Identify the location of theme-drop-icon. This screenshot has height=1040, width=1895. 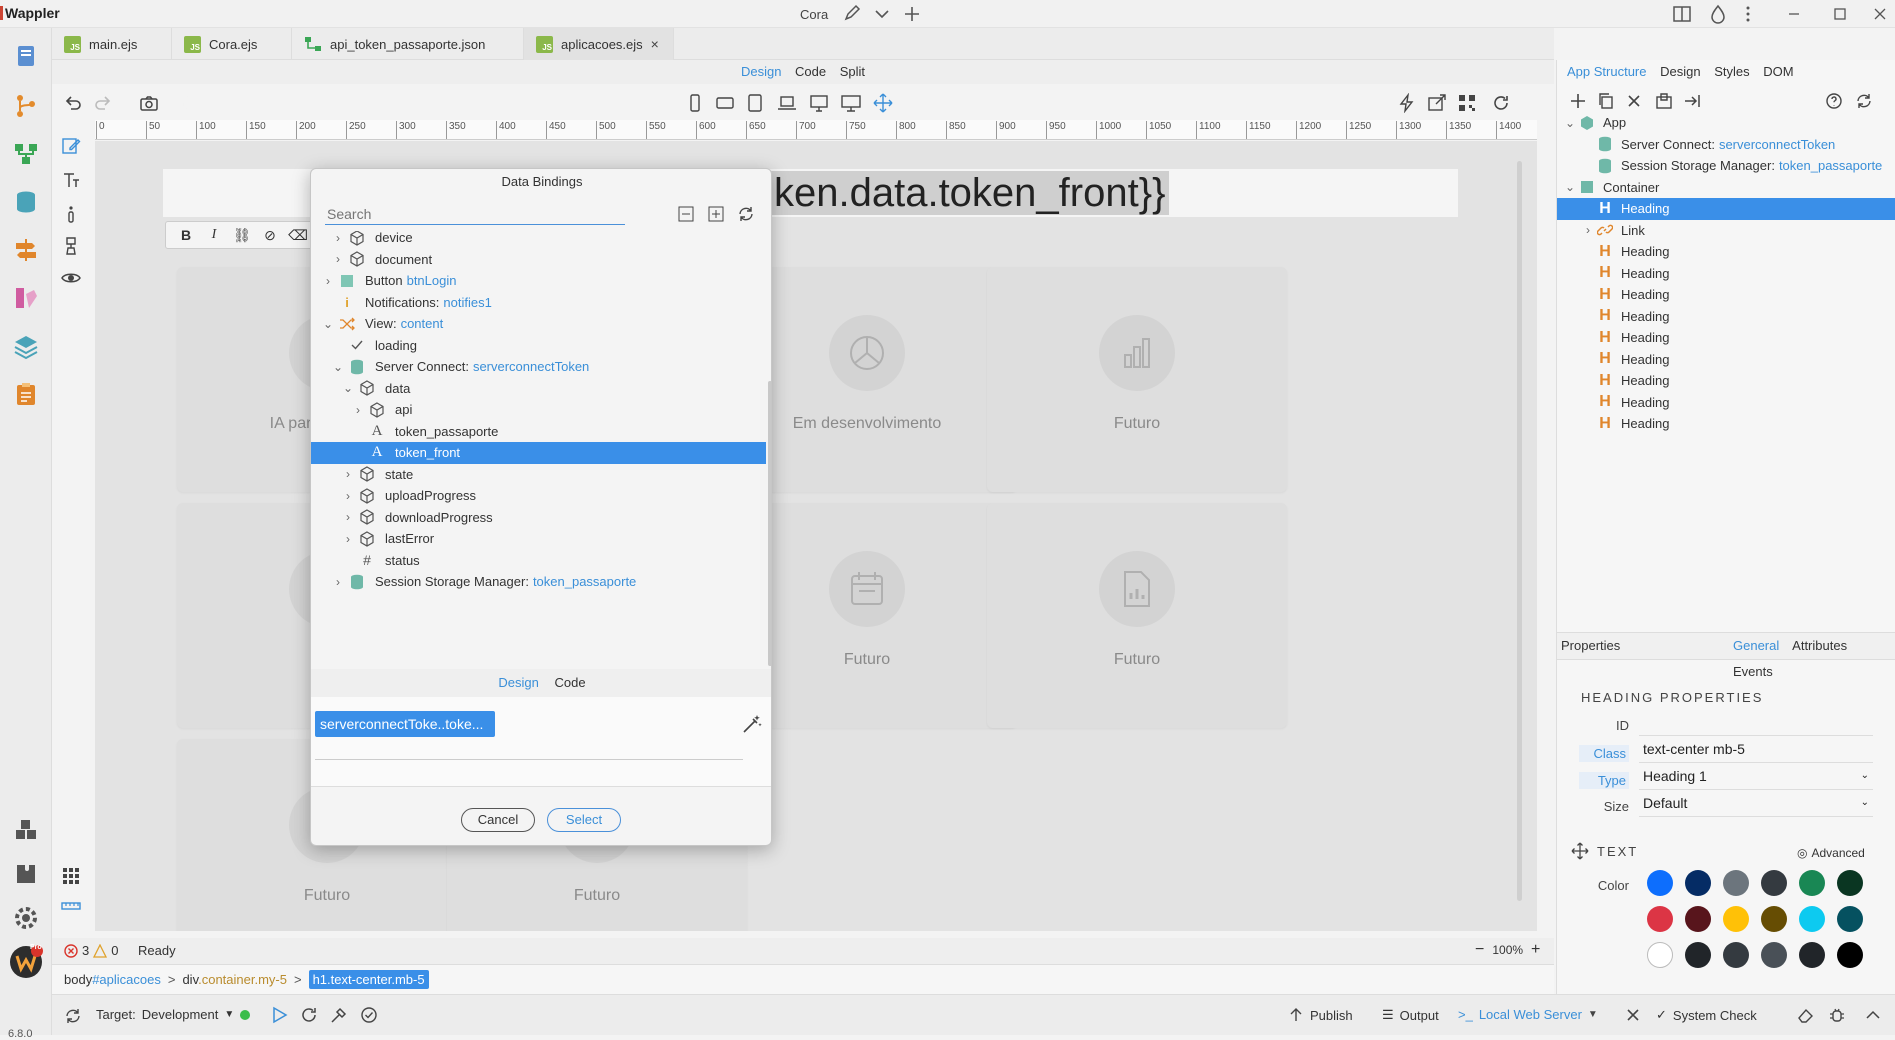
(1718, 14).